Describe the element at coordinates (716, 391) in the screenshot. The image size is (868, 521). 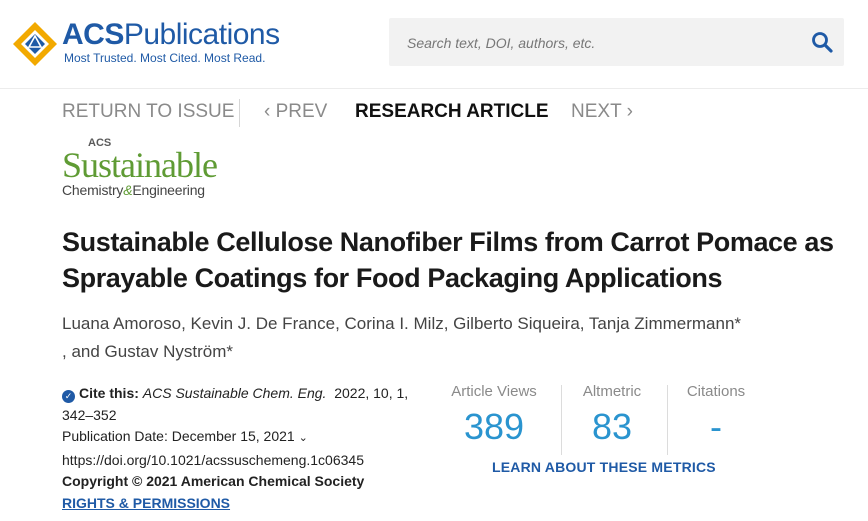
I see `metric-label: Citations` at that location.